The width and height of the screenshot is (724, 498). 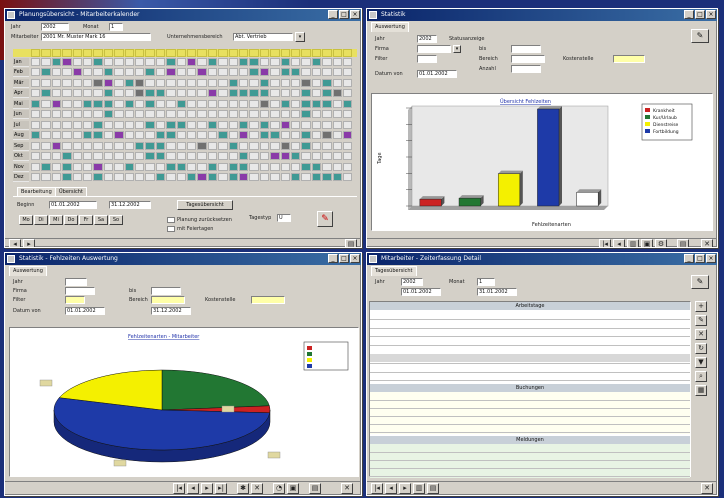 What do you see at coordinates (661, 243) in the screenshot?
I see `settings-icon: ⚙` at bounding box center [661, 243].